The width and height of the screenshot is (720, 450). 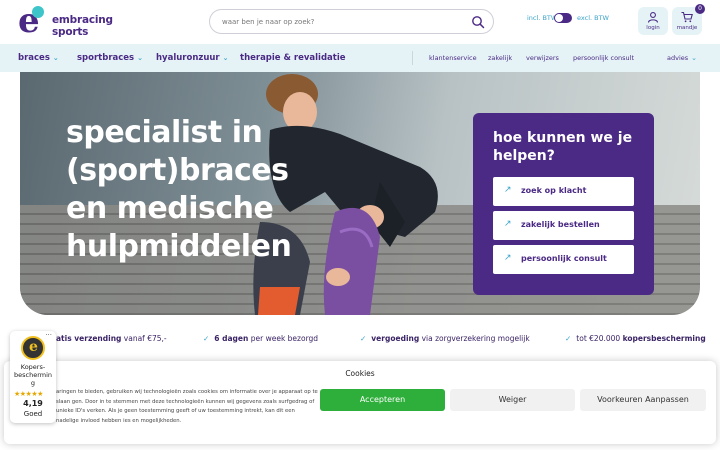 I want to click on hero-title-line: hulpmiddelen, so click(x=179, y=246).